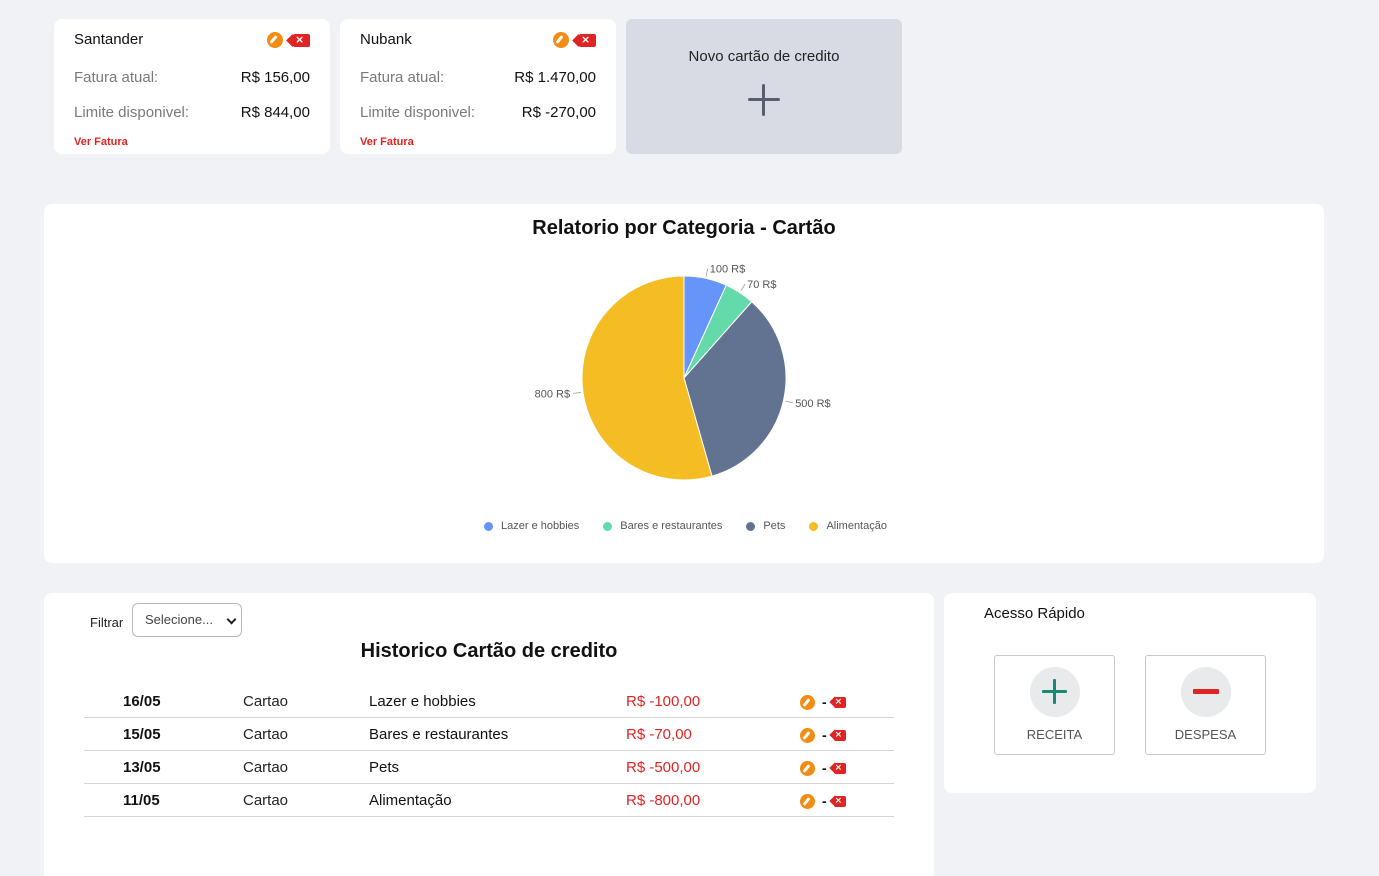  What do you see at coordinates (774, 526) in the screenshot?
I see `legend-label: Pets` at bounding box center [774, 526].